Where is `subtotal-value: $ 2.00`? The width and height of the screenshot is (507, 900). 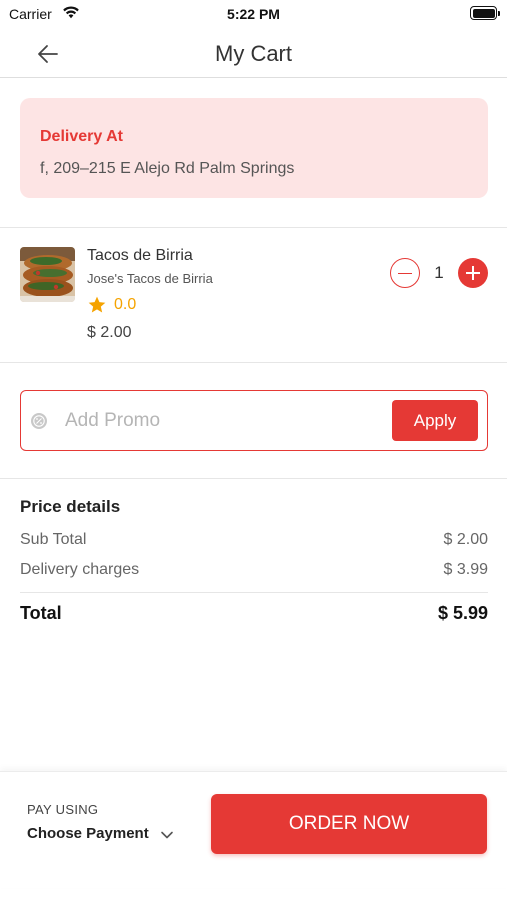 subtotal-value: $ 2.00 is located at coordinates (465, 539).